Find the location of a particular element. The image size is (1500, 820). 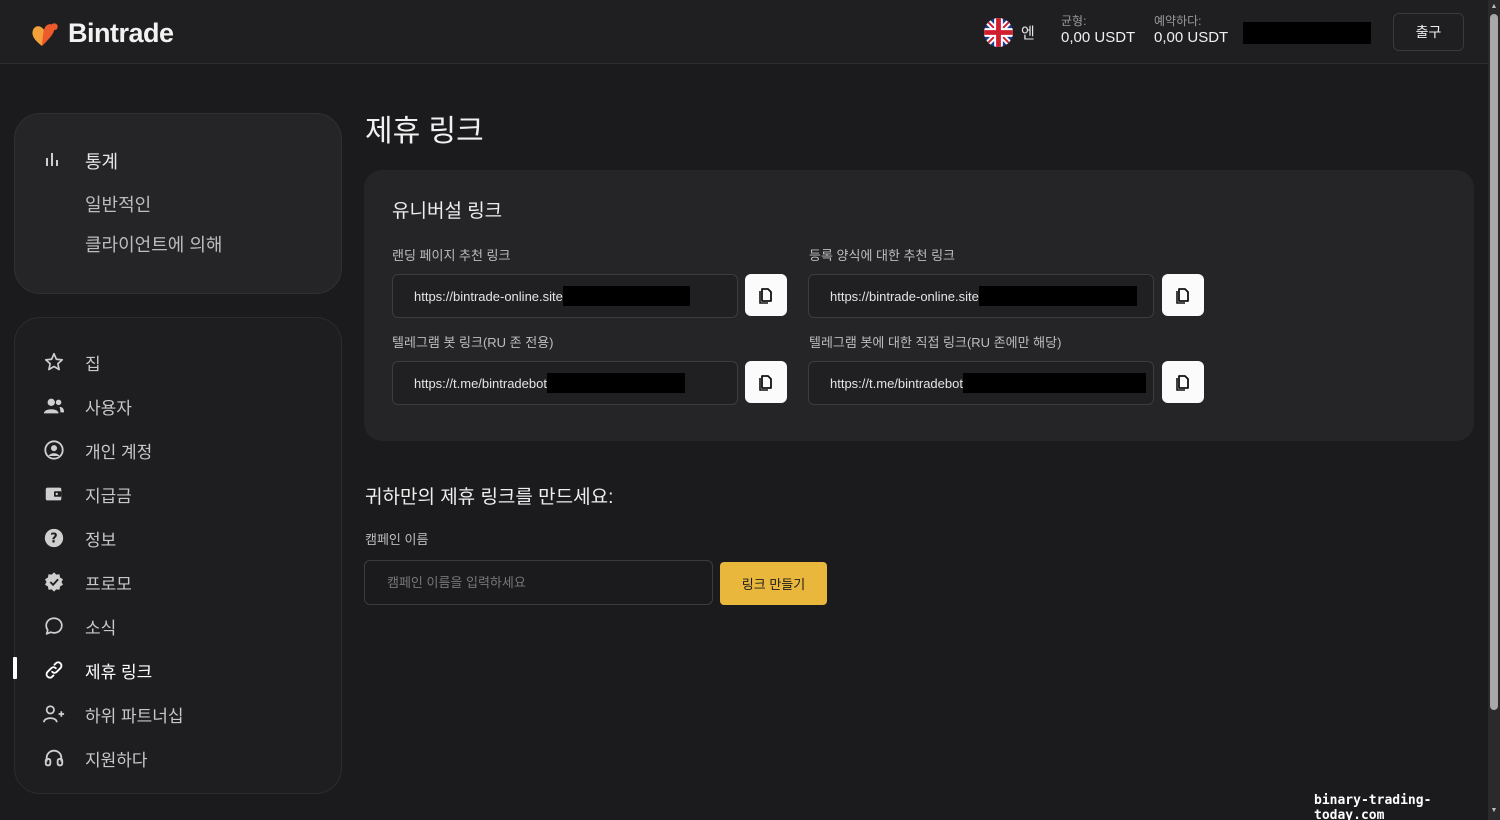

sidebar-item-affiliate-links: 제휴 링크 is located at coordinates (96, 670).